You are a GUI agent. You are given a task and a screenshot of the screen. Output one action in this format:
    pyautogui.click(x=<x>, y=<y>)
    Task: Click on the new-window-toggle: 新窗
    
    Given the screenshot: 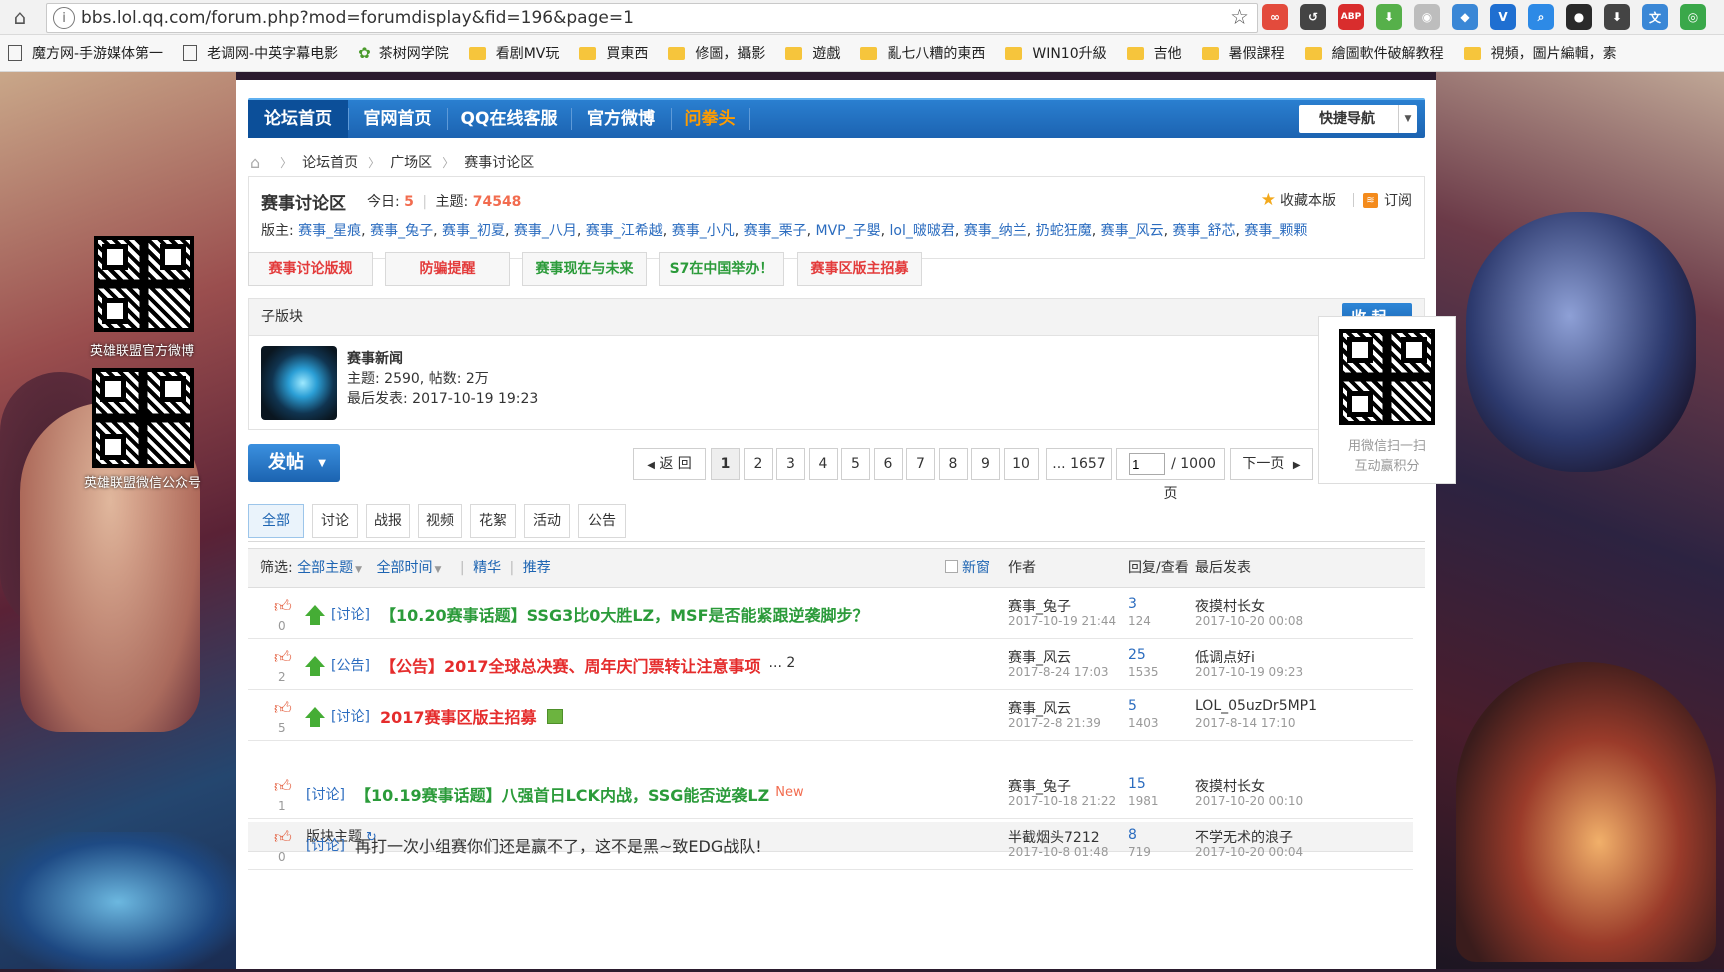 What is the action you would take?
    pyautogui.click(x=967, y=568)
    